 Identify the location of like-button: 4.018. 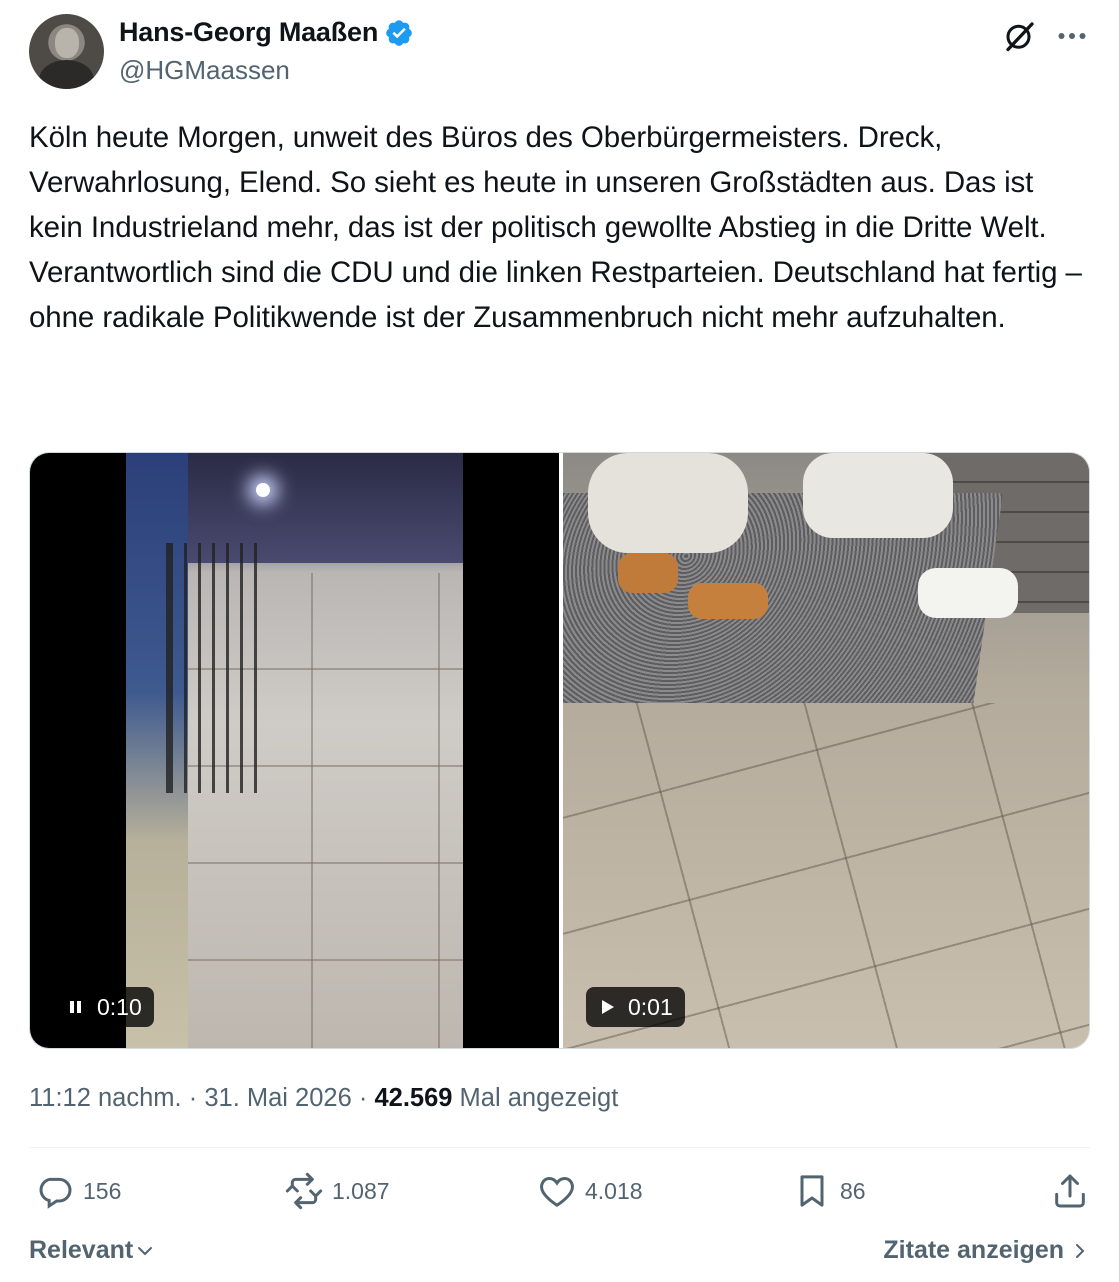
(590, 1191).